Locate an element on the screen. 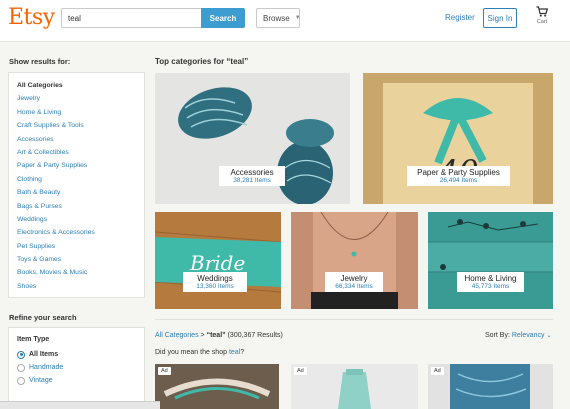 Image resolution: width=570 pixels, height=409 pixels. tile-caption: Weddings 13,360 Items is located at coordinates (215, 282).